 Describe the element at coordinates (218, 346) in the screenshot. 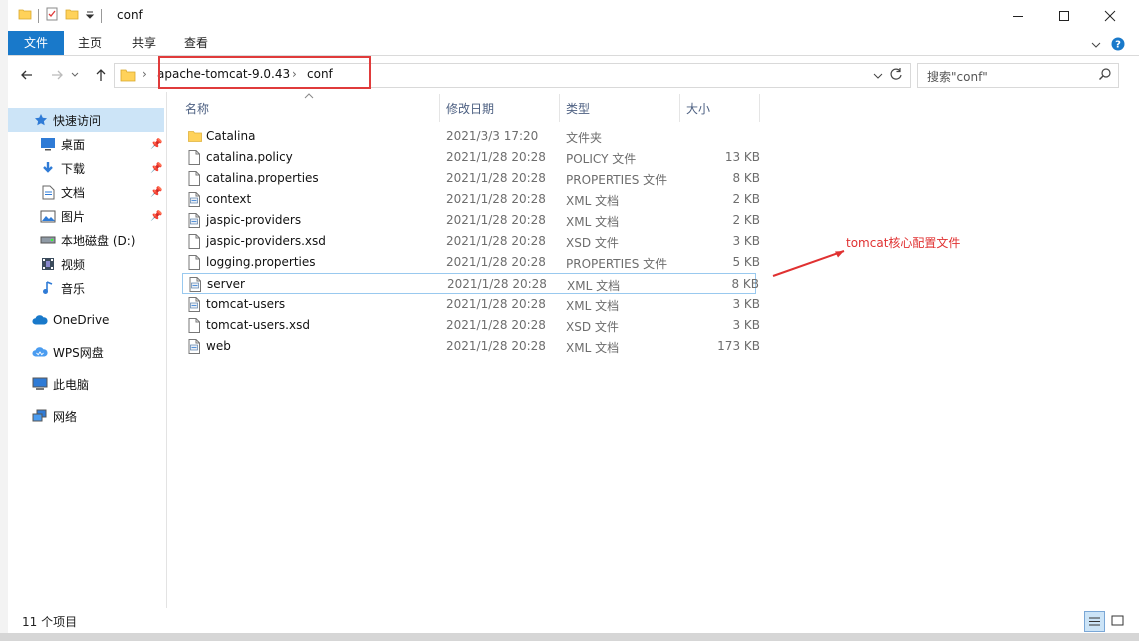

I see `file-name: web` at that location.